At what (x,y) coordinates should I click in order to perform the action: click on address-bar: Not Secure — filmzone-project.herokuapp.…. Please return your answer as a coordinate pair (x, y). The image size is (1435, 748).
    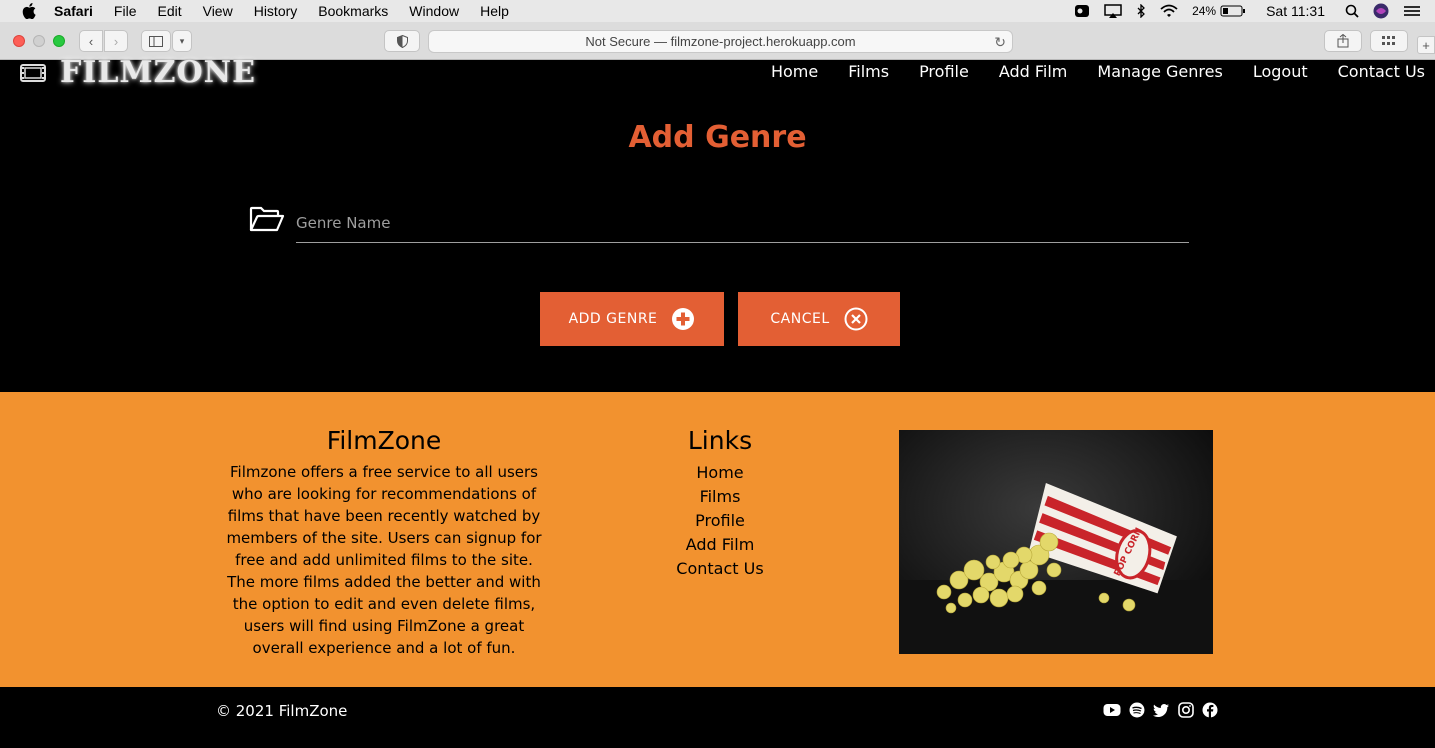
    Looking at the image, I should click on (720, 41).